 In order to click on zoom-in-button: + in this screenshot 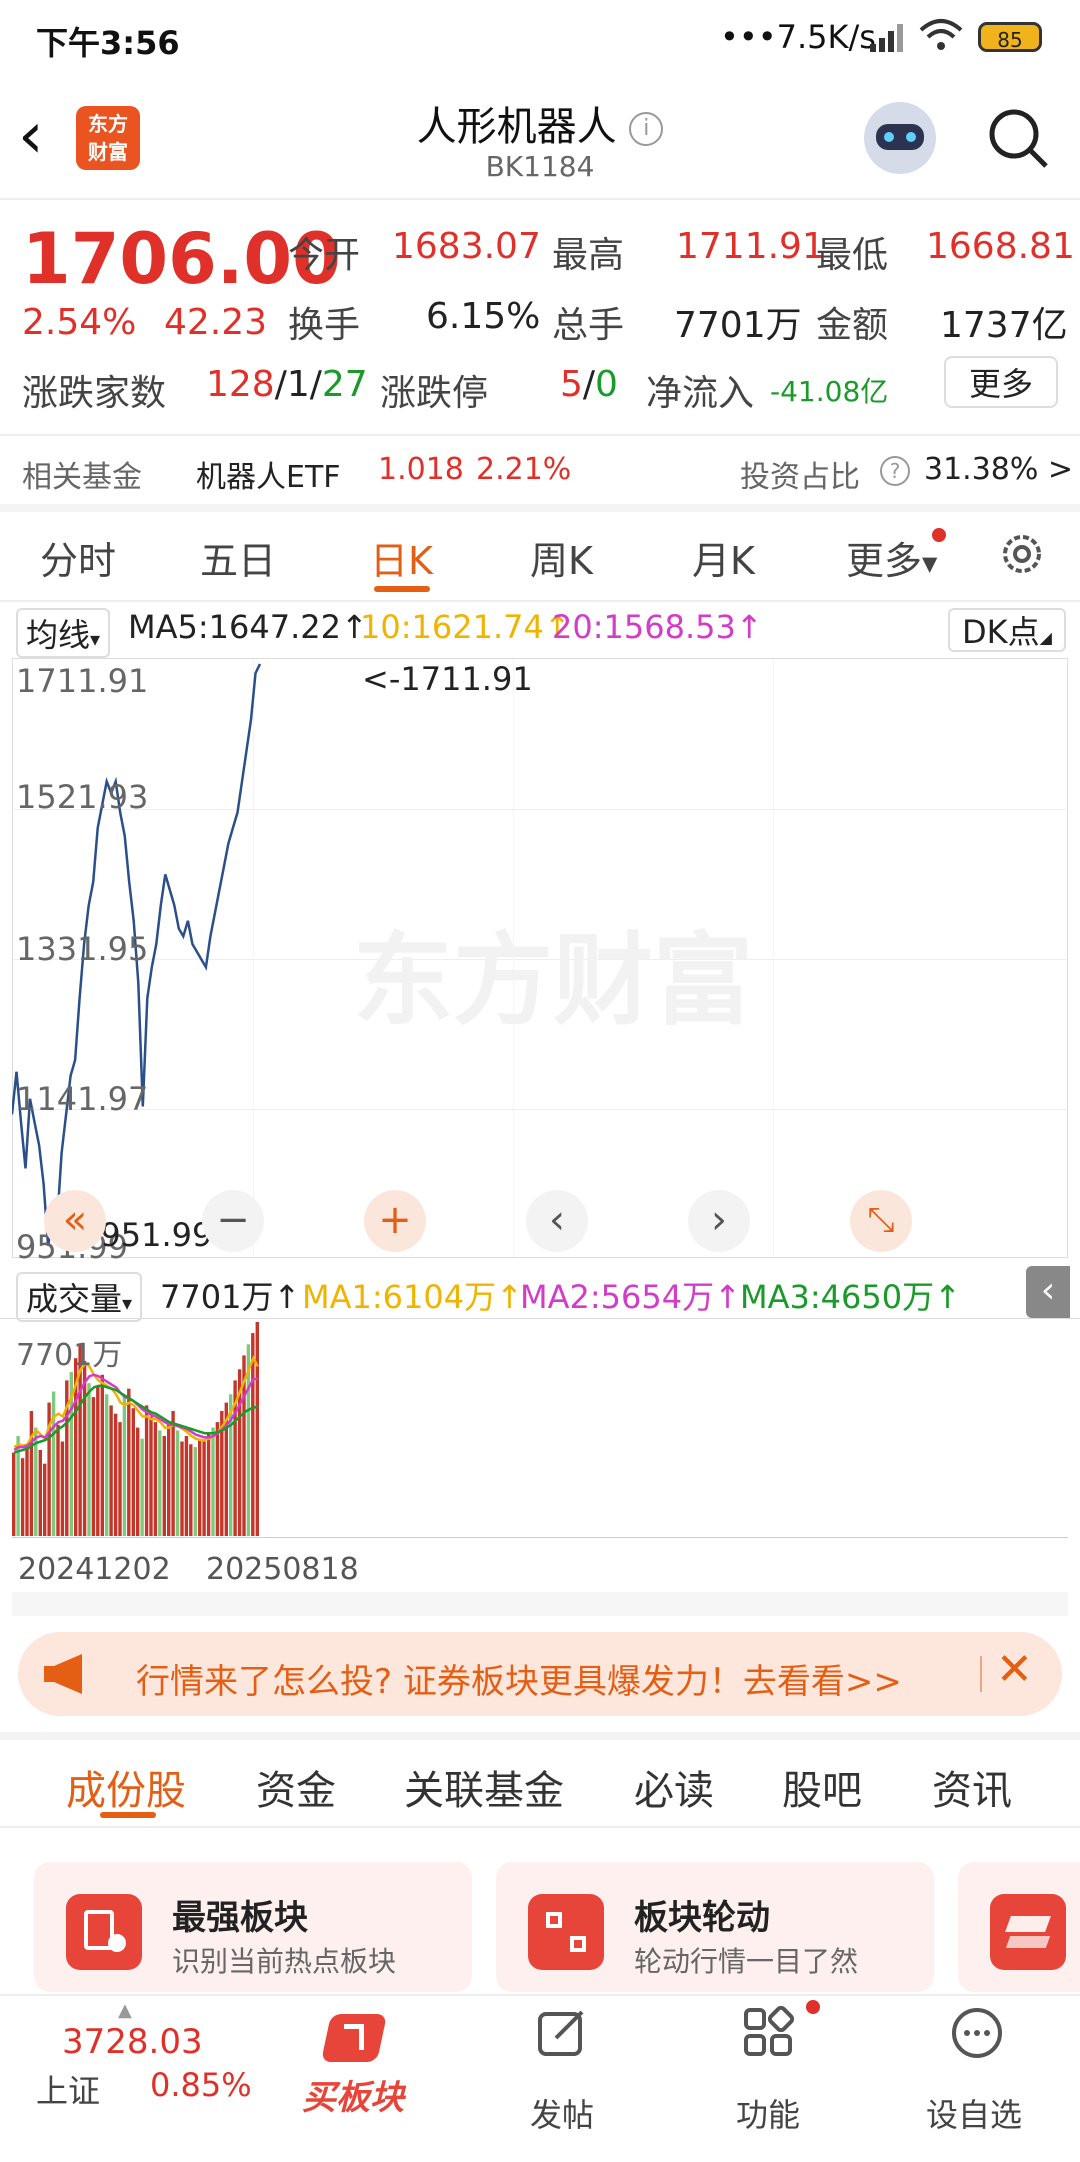, I will do `click(395, 1221)`.